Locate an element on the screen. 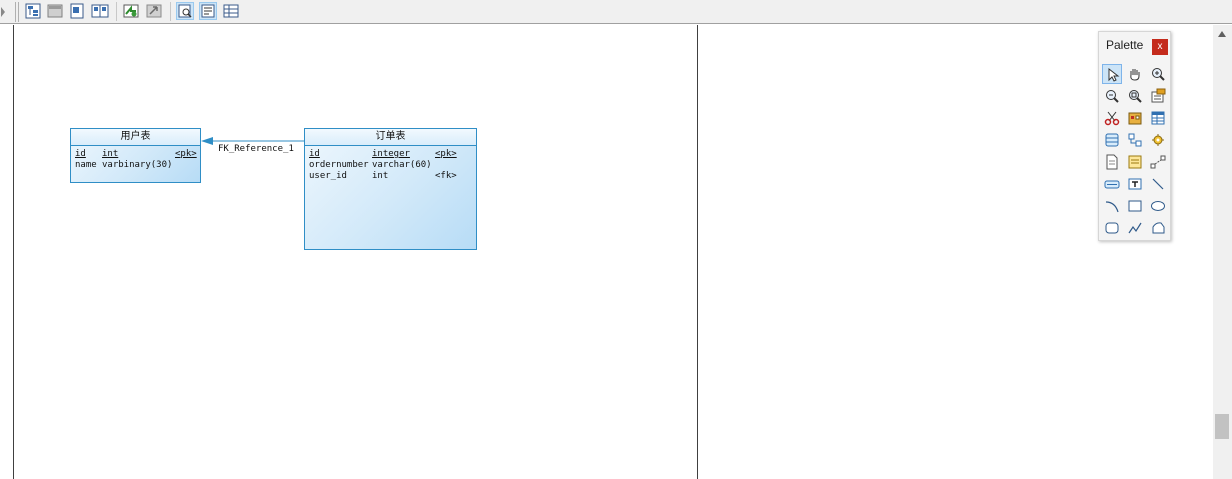 This screenshot has height=479, width=1232. column-type: integer is located at coordinates (391, 154).